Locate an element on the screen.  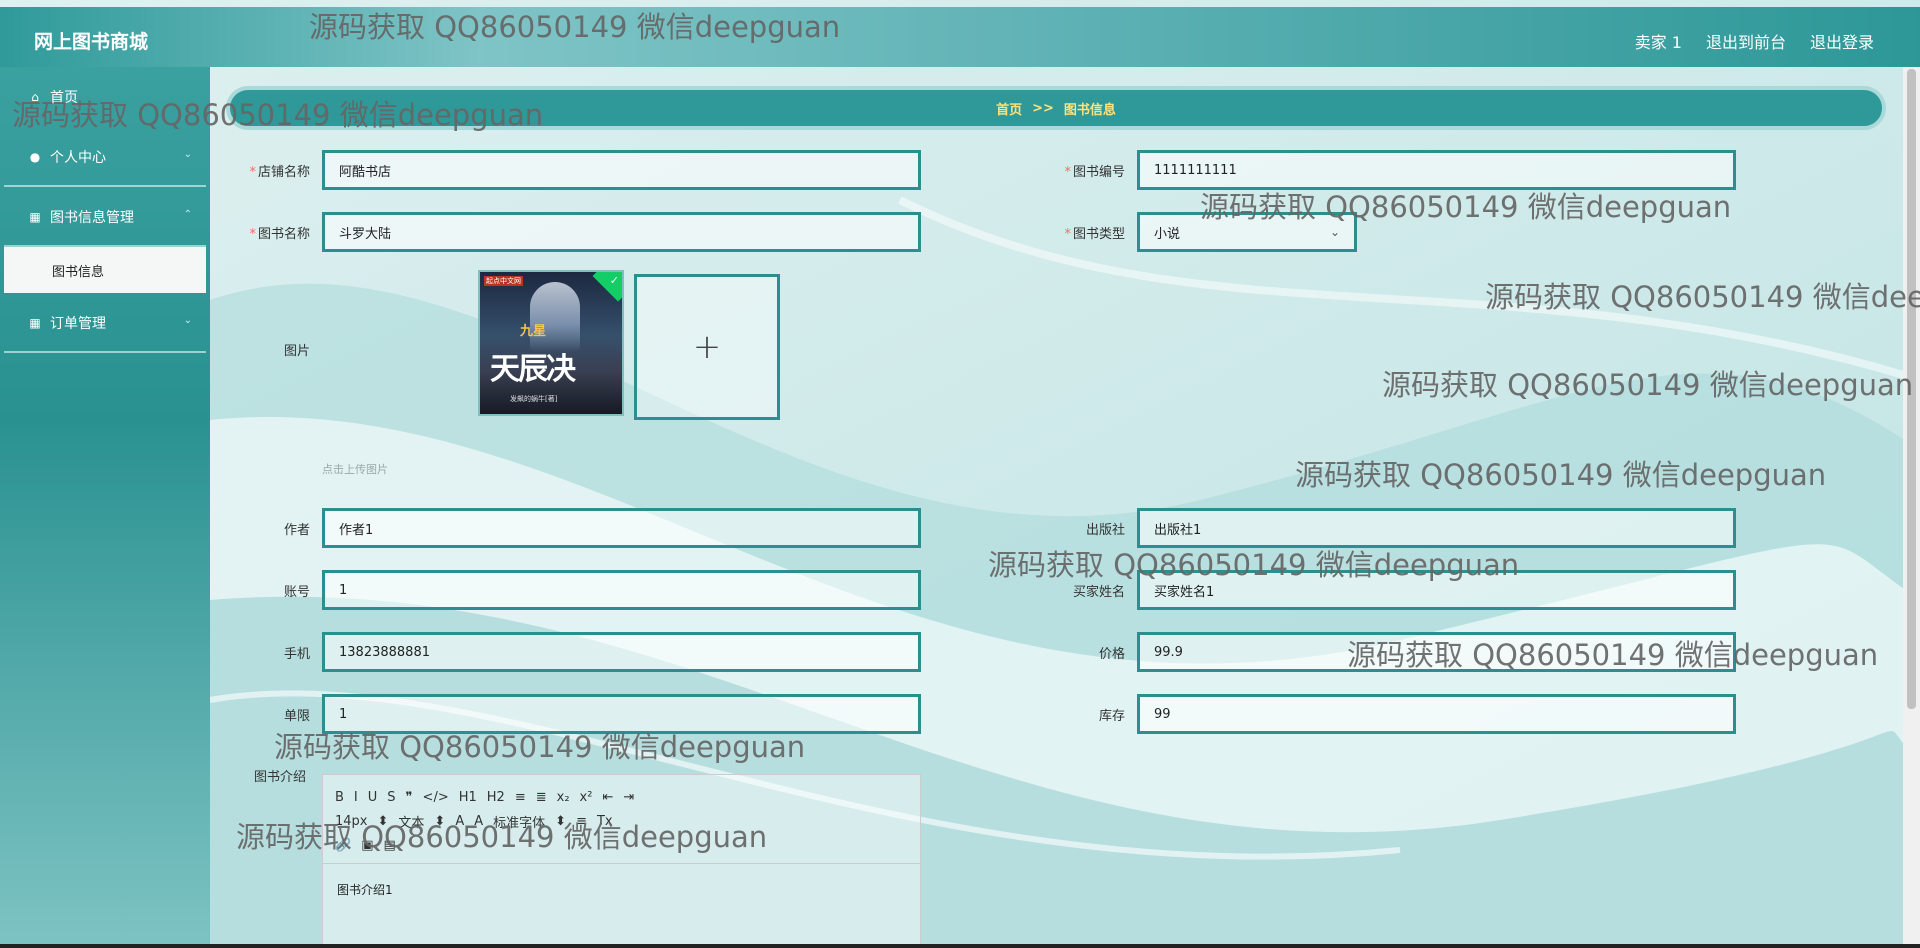
publisher-row: 出版社 出版社1 is located at coordinates (1380, 528).